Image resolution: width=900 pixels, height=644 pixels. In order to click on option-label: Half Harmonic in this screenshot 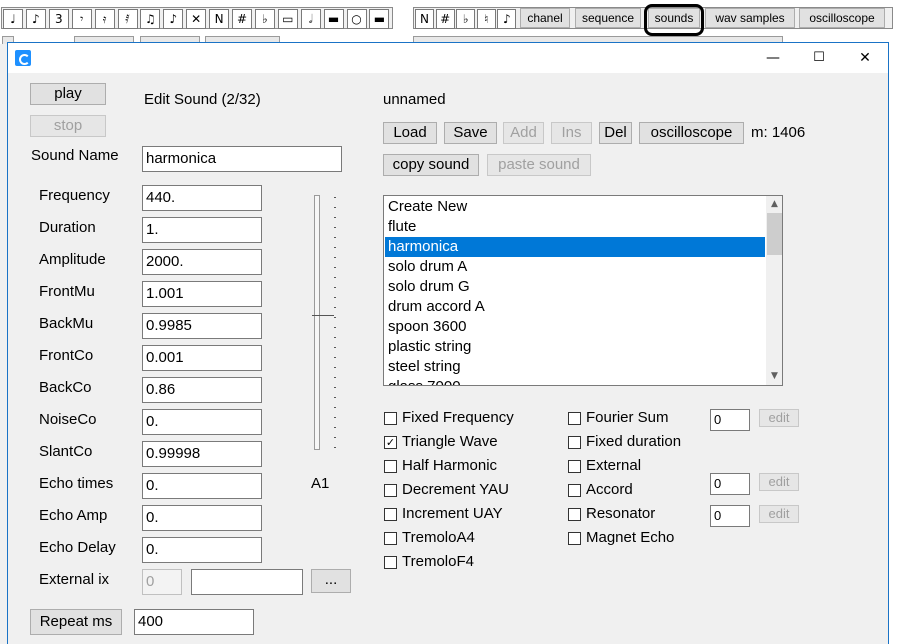, I will do `click(450, 465)`.